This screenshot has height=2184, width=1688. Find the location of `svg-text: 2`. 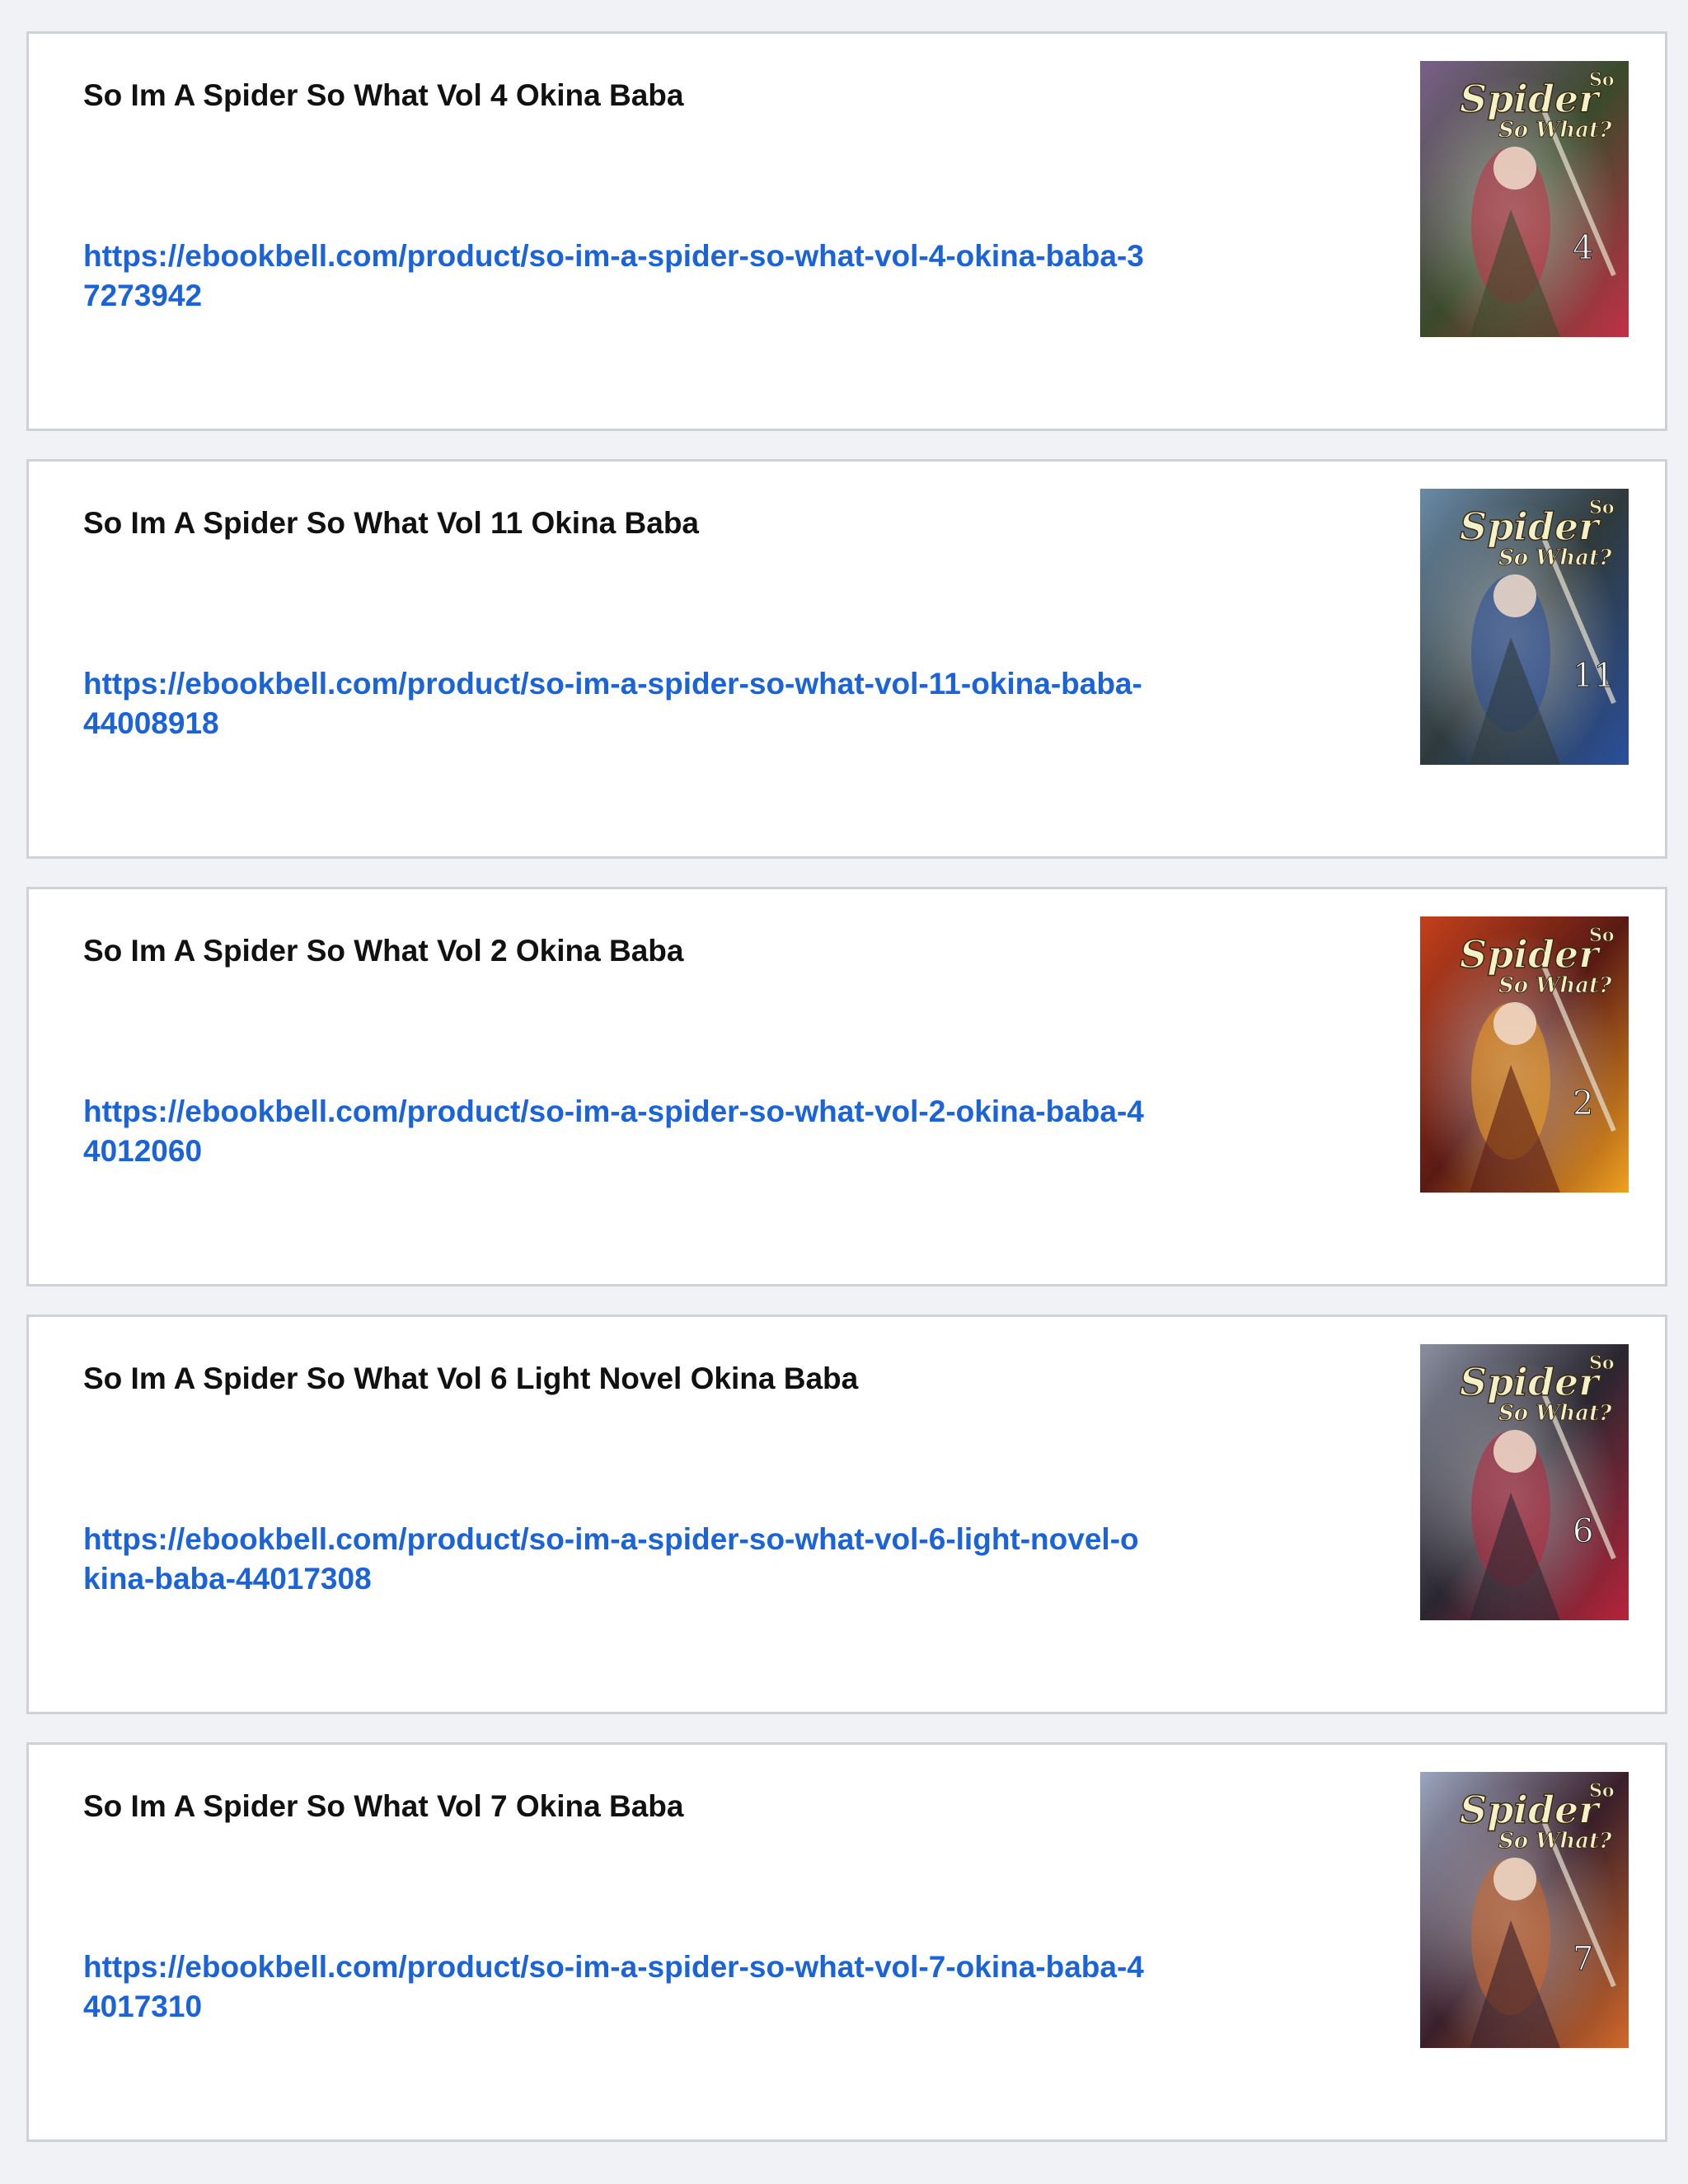

svg-text: 2 is located at coordinates (1583, 1103).